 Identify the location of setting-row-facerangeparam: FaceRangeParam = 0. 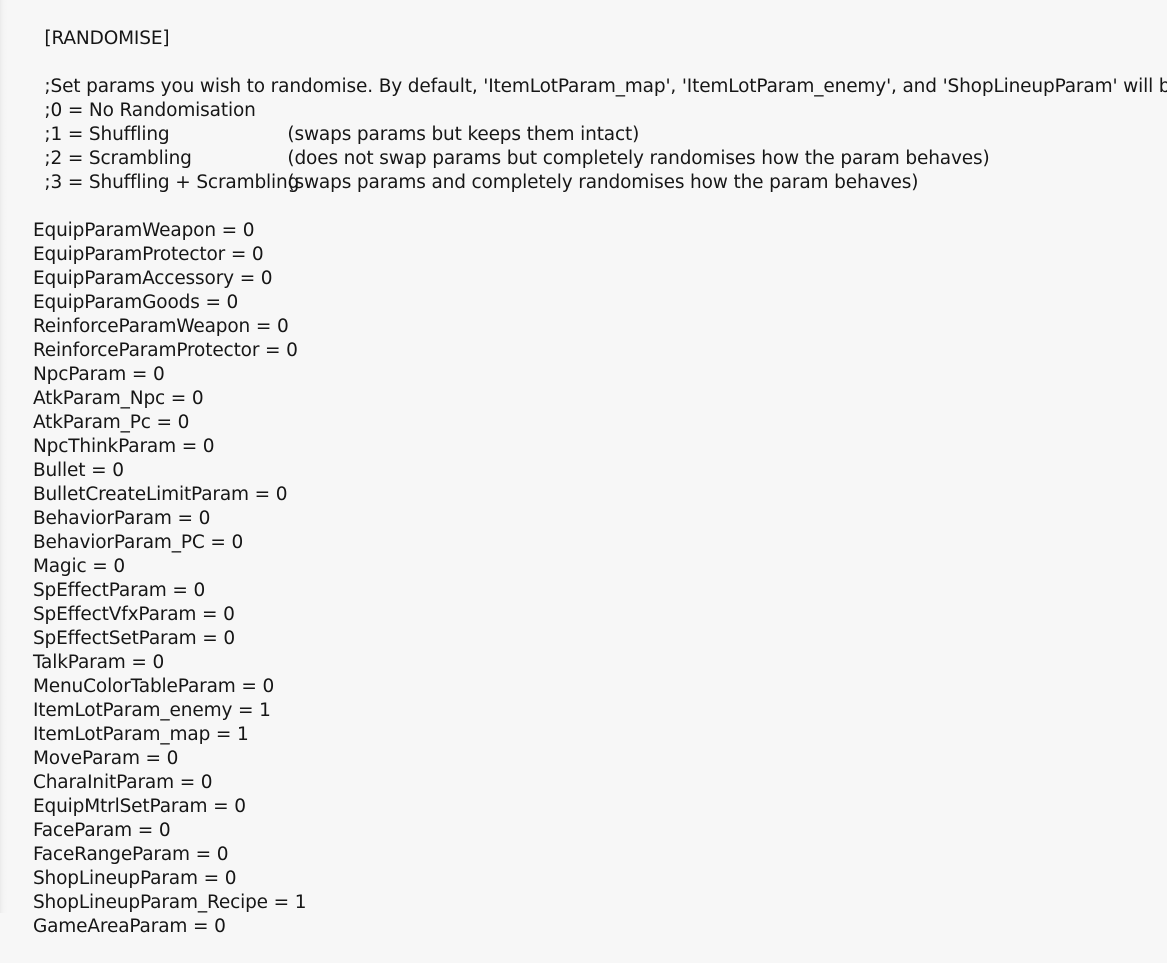
(588, 842).